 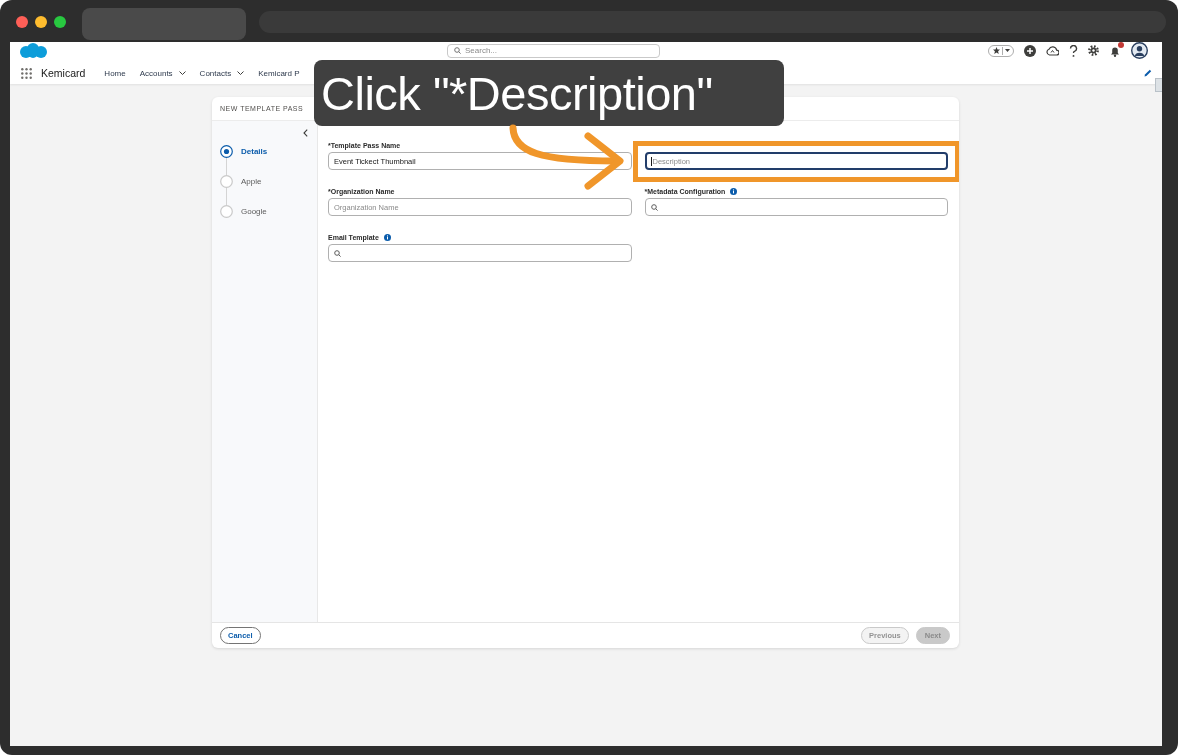 I want to click on pencil-icon, so click(x=1148, y=73).